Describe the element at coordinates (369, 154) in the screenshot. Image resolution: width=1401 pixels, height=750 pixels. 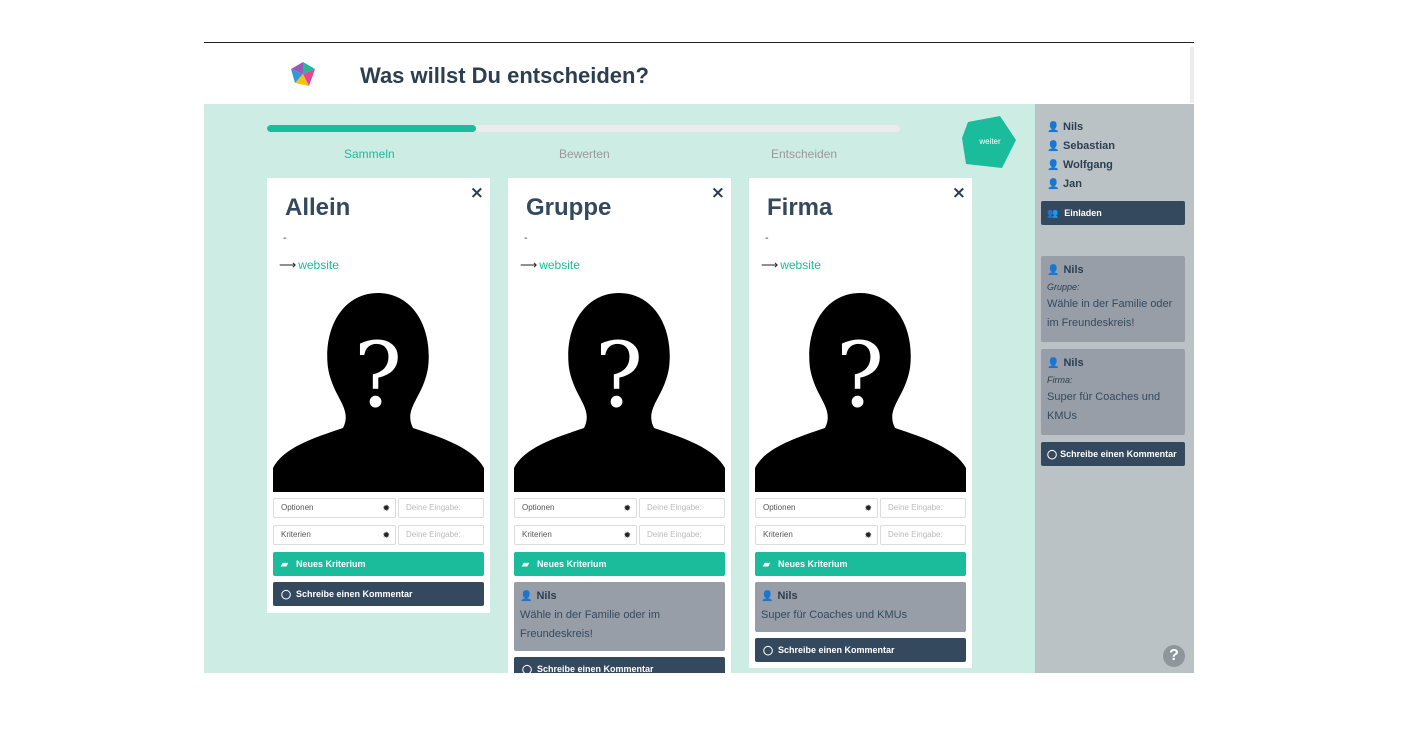
I see `step-sammeln: Sammeln` at that location.